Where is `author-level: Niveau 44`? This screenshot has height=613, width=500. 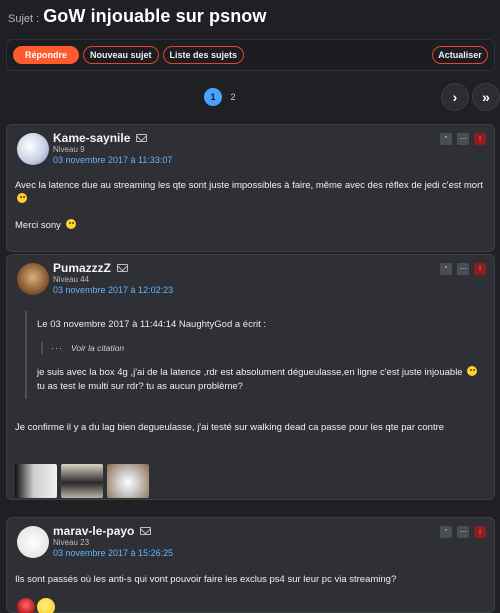 author-level: Niveau 44 is located at coordinates (71, 279).